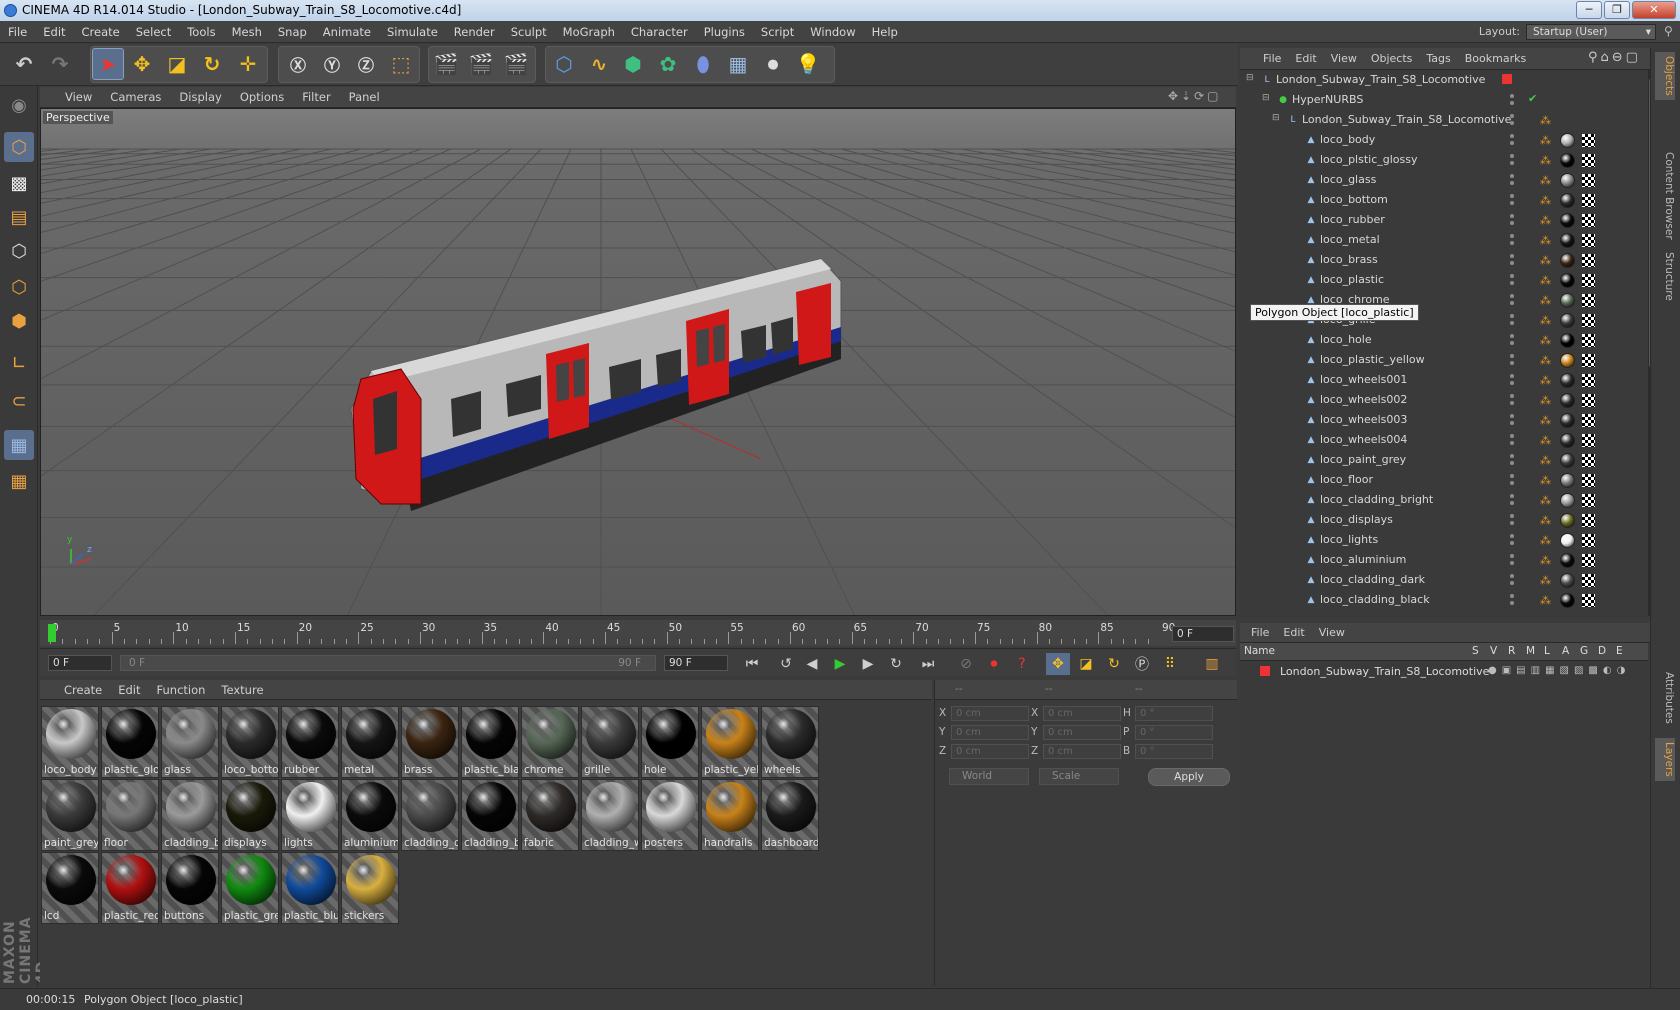  I want to click on key-pla-icon: ⠿, so click(1170, 664).